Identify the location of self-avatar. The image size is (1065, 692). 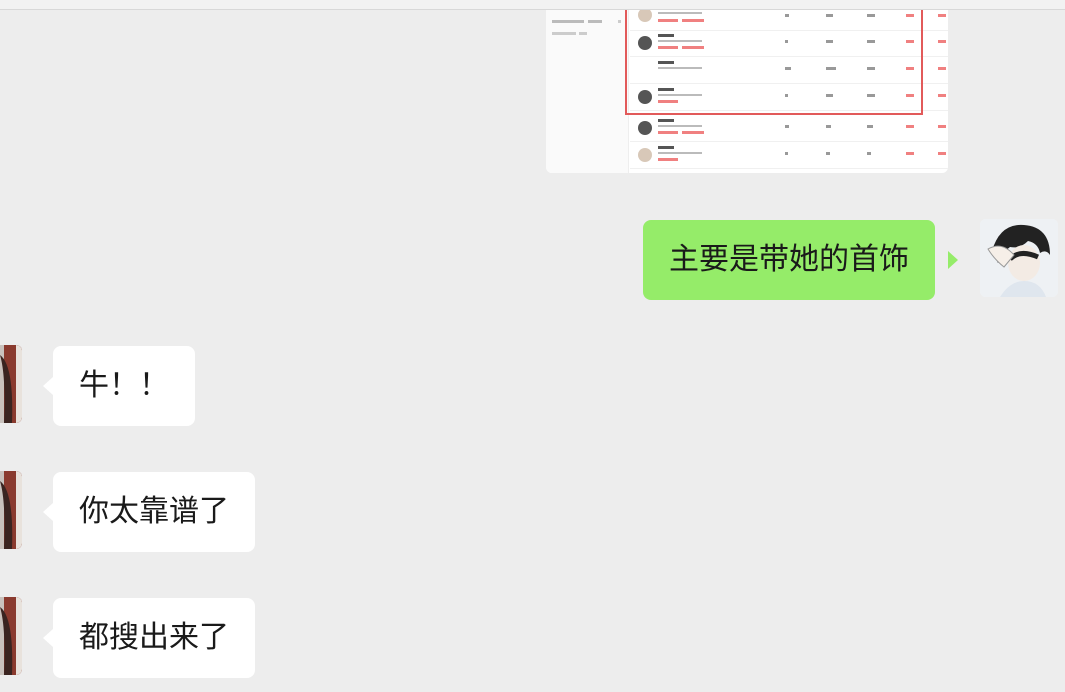
(1019, 258).